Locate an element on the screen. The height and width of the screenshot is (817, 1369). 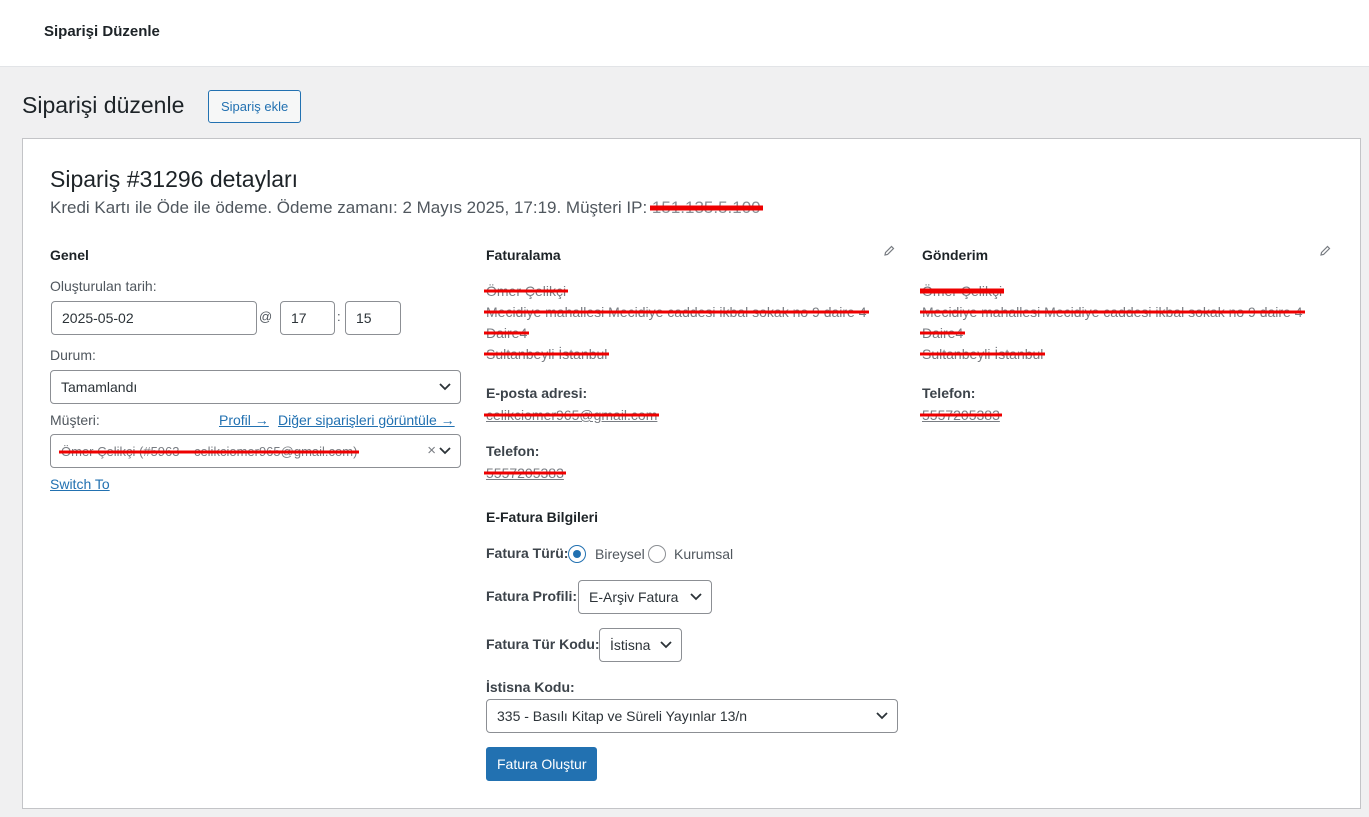
customer-ip-redacted: 151.135.5.100 is located at coordinates (706, 207).